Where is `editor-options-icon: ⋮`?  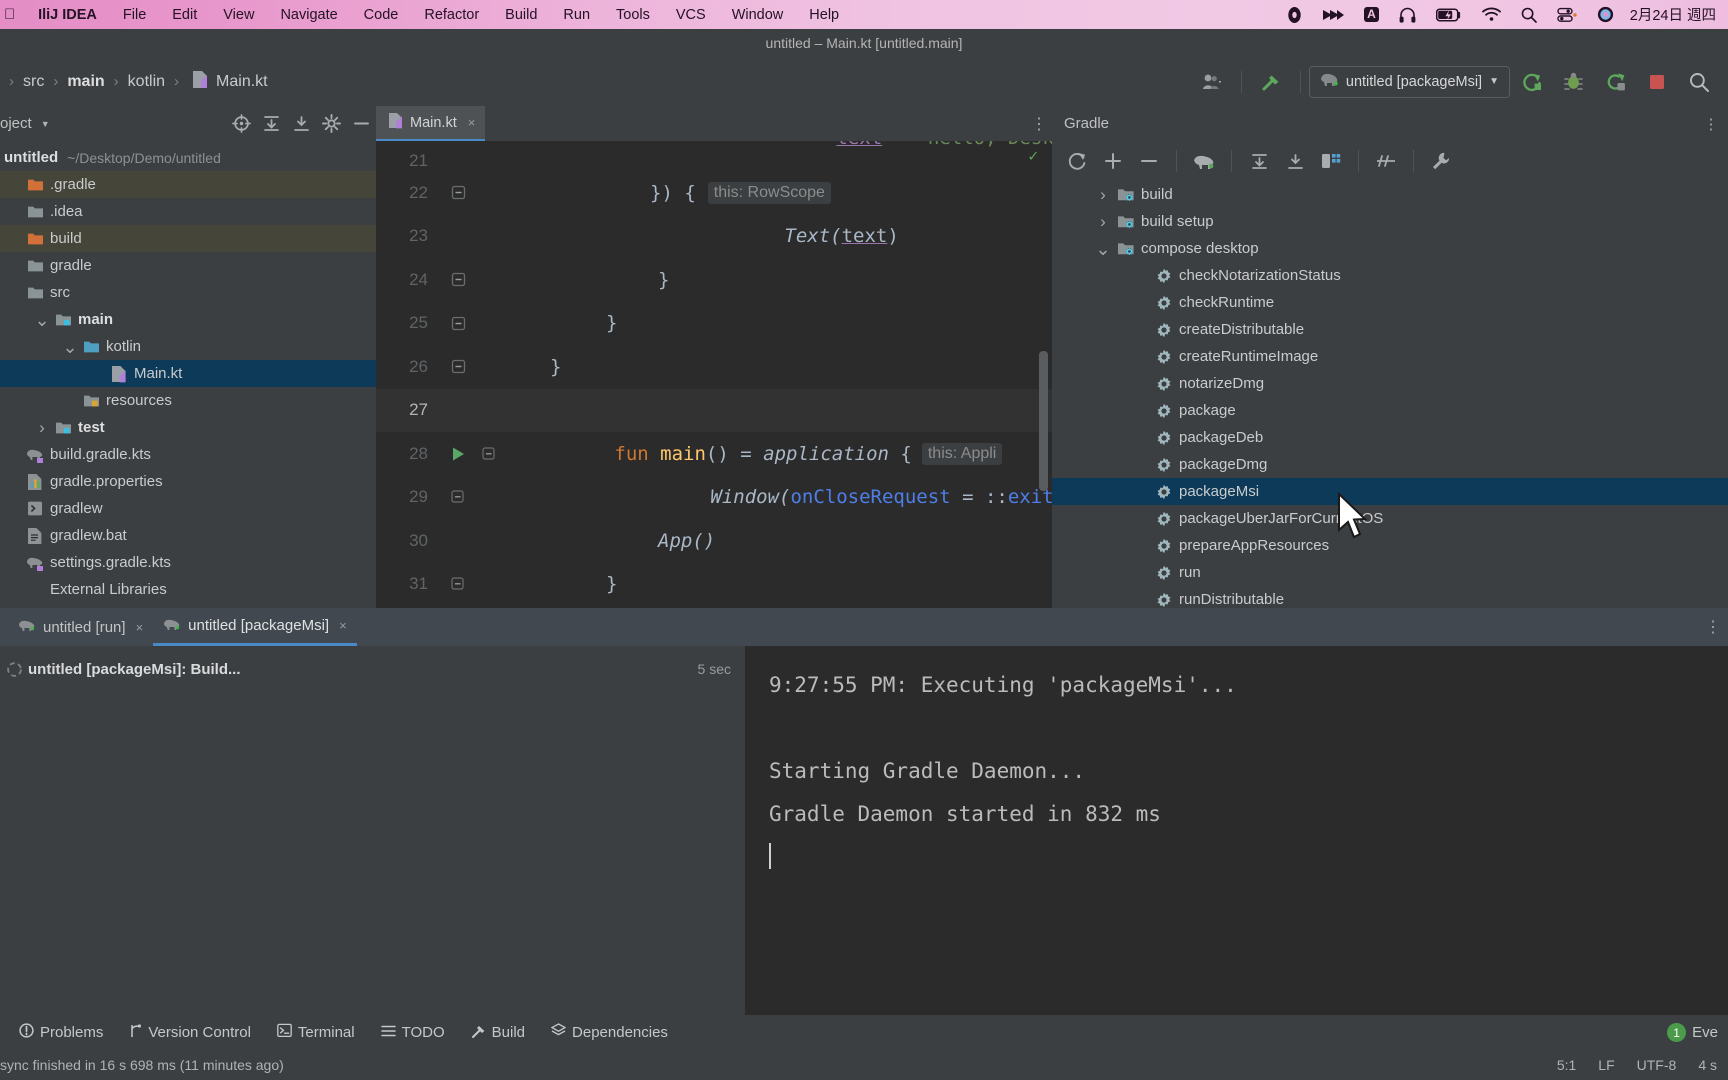 editor-options-icon: ⋮ is located at coordinates (1039, 123).